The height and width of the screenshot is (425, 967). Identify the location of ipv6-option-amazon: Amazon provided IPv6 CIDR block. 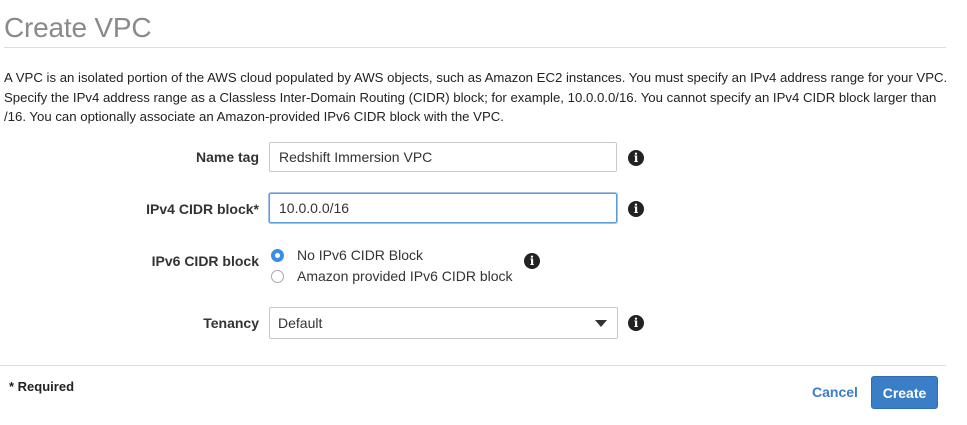
(392, 276).